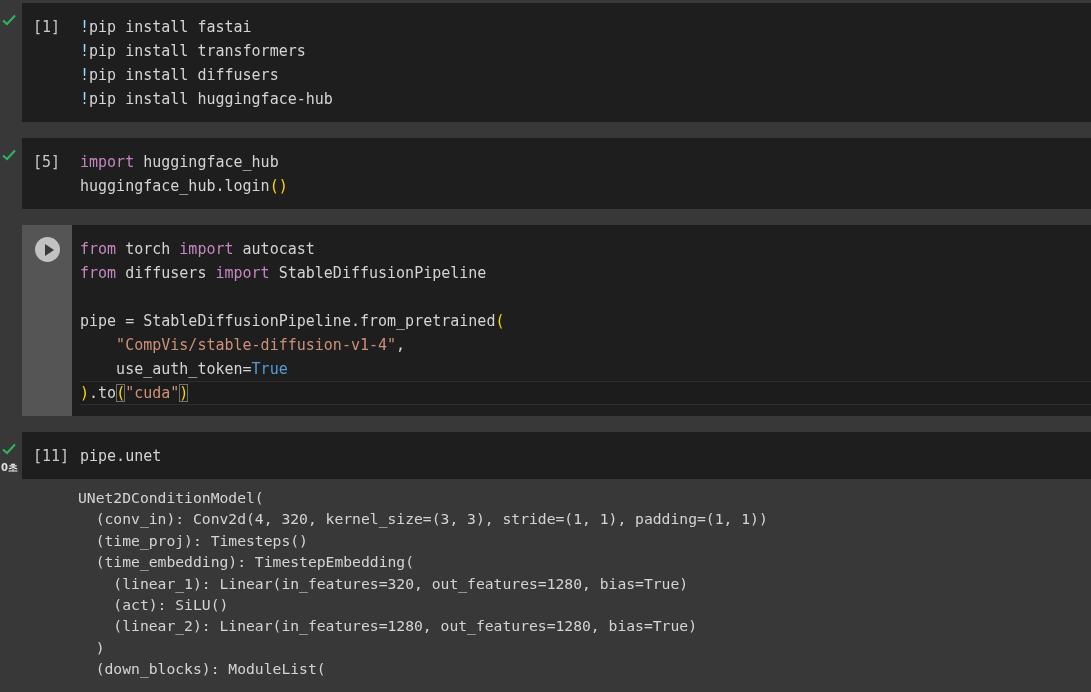  I want to click on output-line: (act): SiLU(), so click(170, 605).